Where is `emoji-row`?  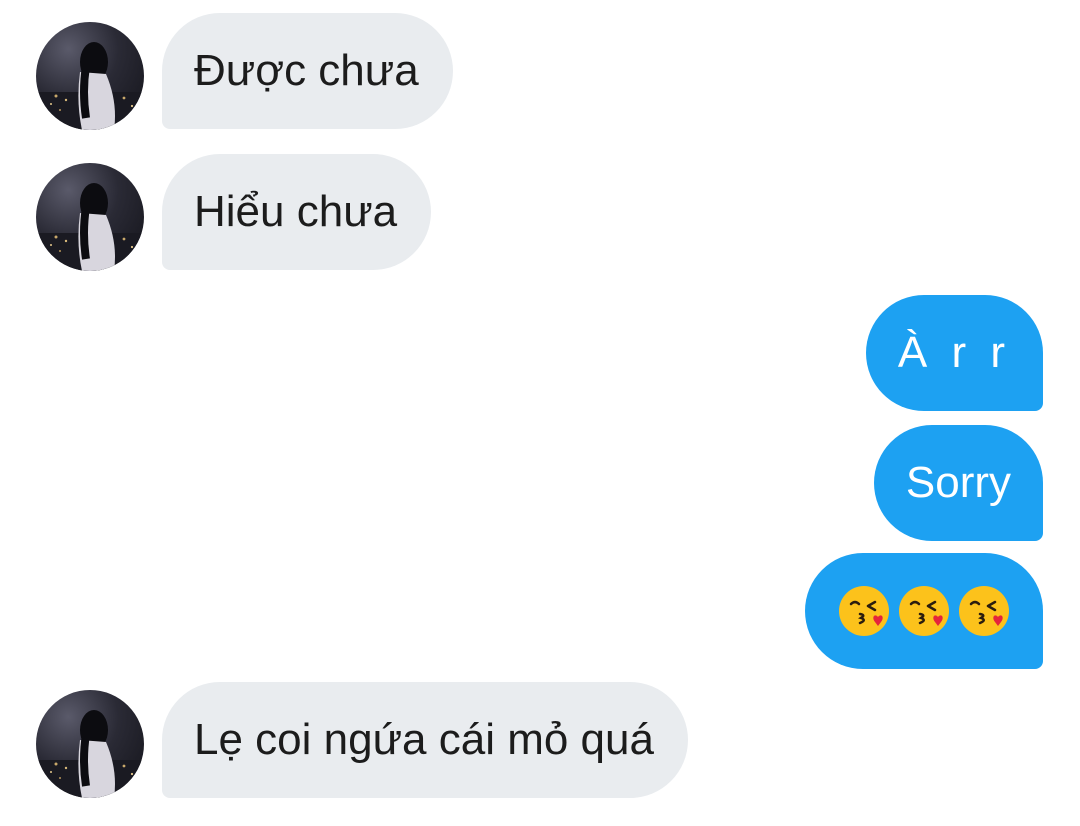 emoji-row is located at coordinates (924, 611).